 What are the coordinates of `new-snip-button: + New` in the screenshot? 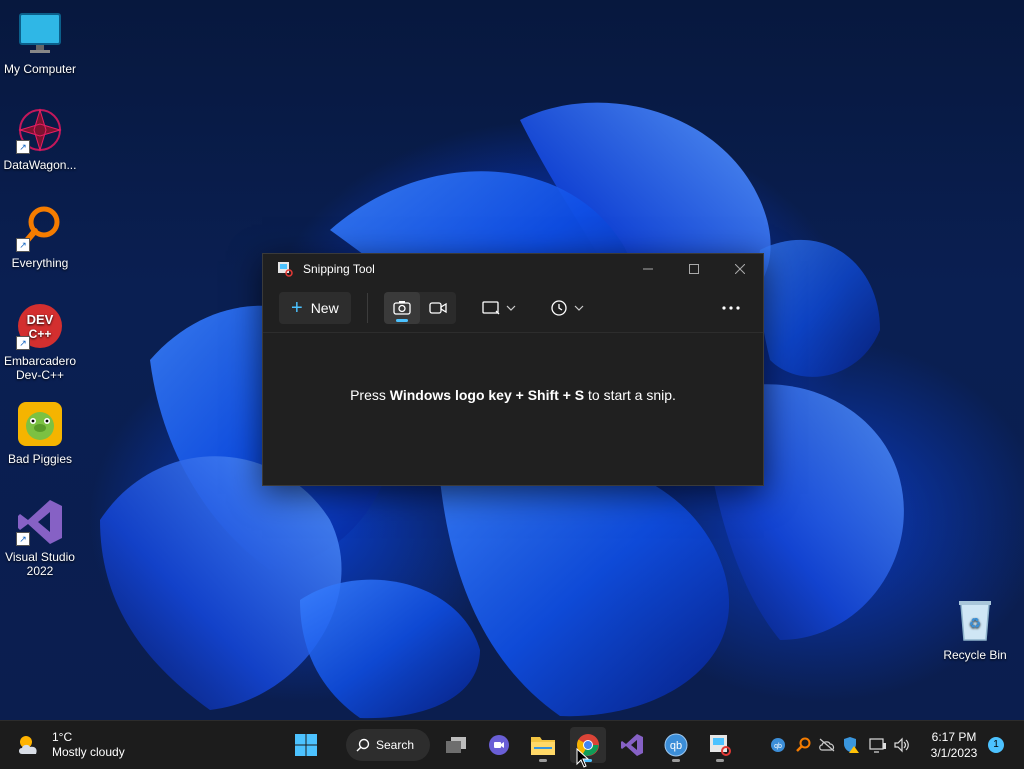 It's located at (315, 308).